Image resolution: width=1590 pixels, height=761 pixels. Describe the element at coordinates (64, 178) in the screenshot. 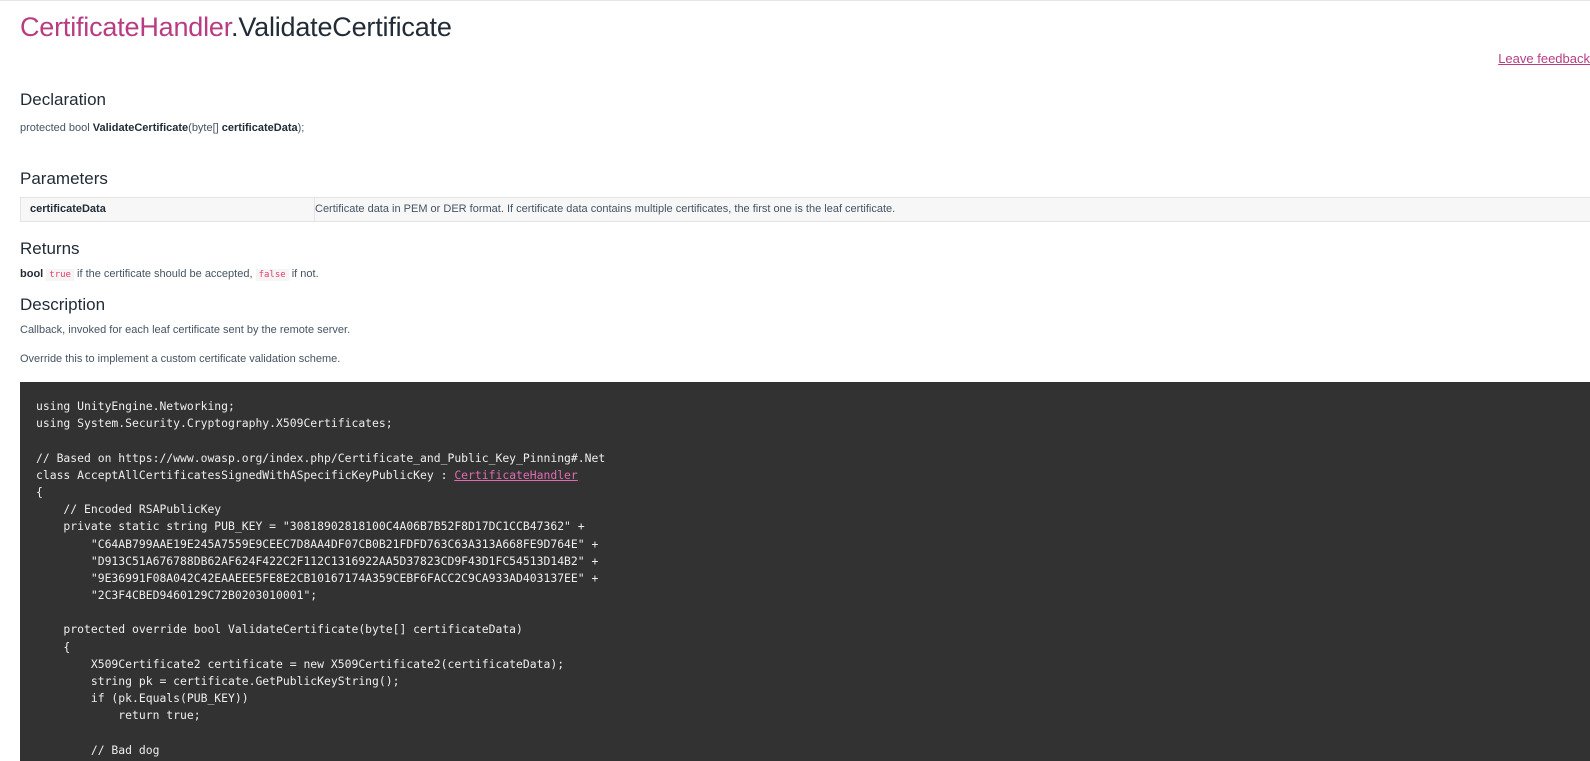

I see `parameters-heading: Parameters` at that location.